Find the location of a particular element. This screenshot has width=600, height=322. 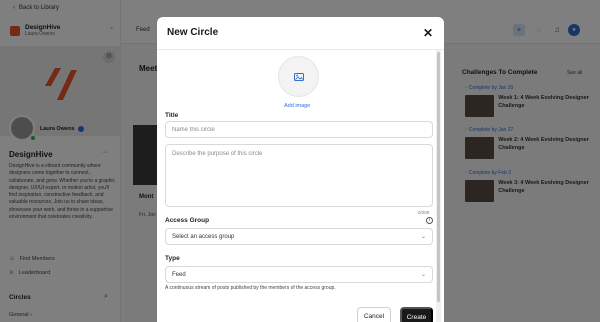

title-input is located at coordinates (299, 129).